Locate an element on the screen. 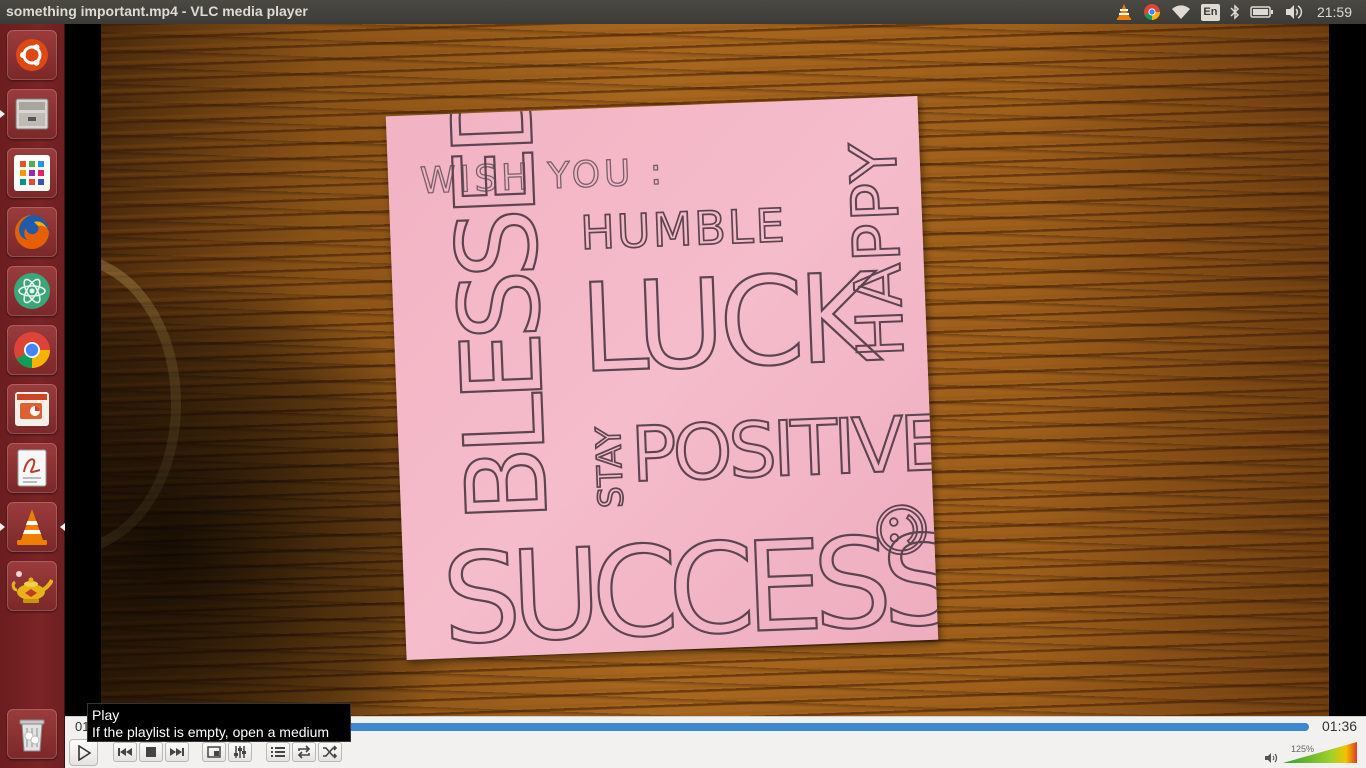  play-icon is located at coordinates (84, 752).